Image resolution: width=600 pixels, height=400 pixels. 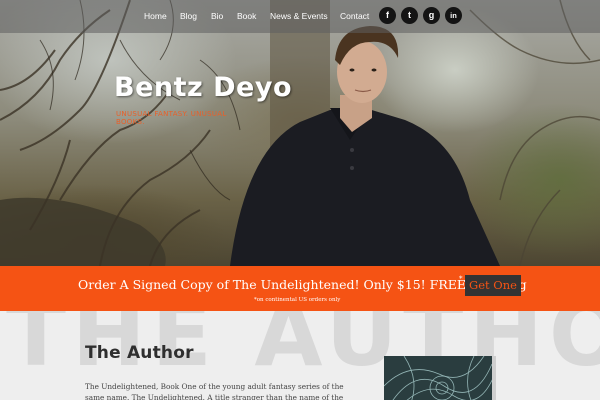 I want to click on order-banner-asterisk: *, so click(x=461, y=279).